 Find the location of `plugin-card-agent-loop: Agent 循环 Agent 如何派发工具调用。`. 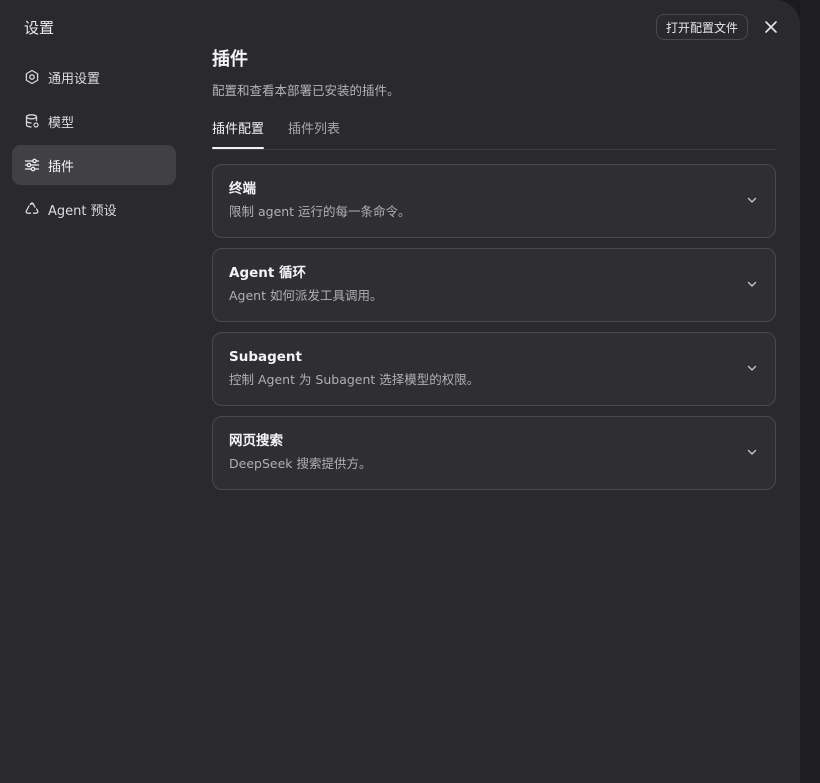

plugin-card-agent-loop: Agent 循环 Agent 如何派发工具调用。 is located at coordinates (494, 285).